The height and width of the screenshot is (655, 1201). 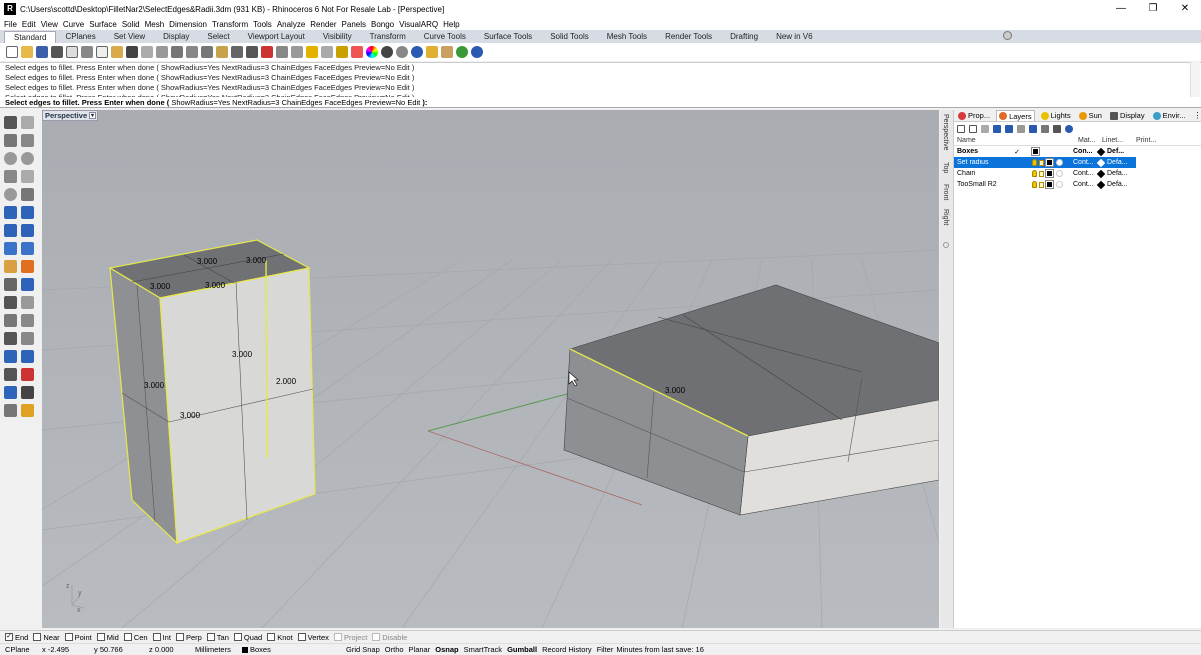 What do you see at coordinates (280, 637) in the screenshot?
I see `osnap-knot: Knot` at bounding box center [280, 637].